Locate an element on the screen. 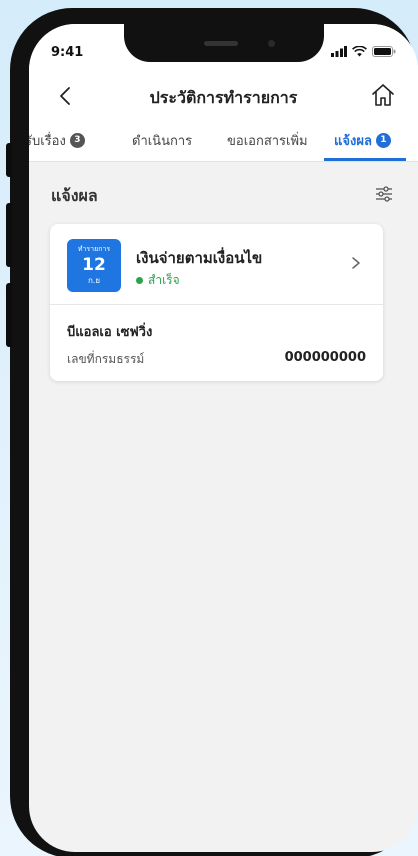 Image resolution: width=418 pixels, height=856 pixels. signal-icon is located at coordinates (339, 51).